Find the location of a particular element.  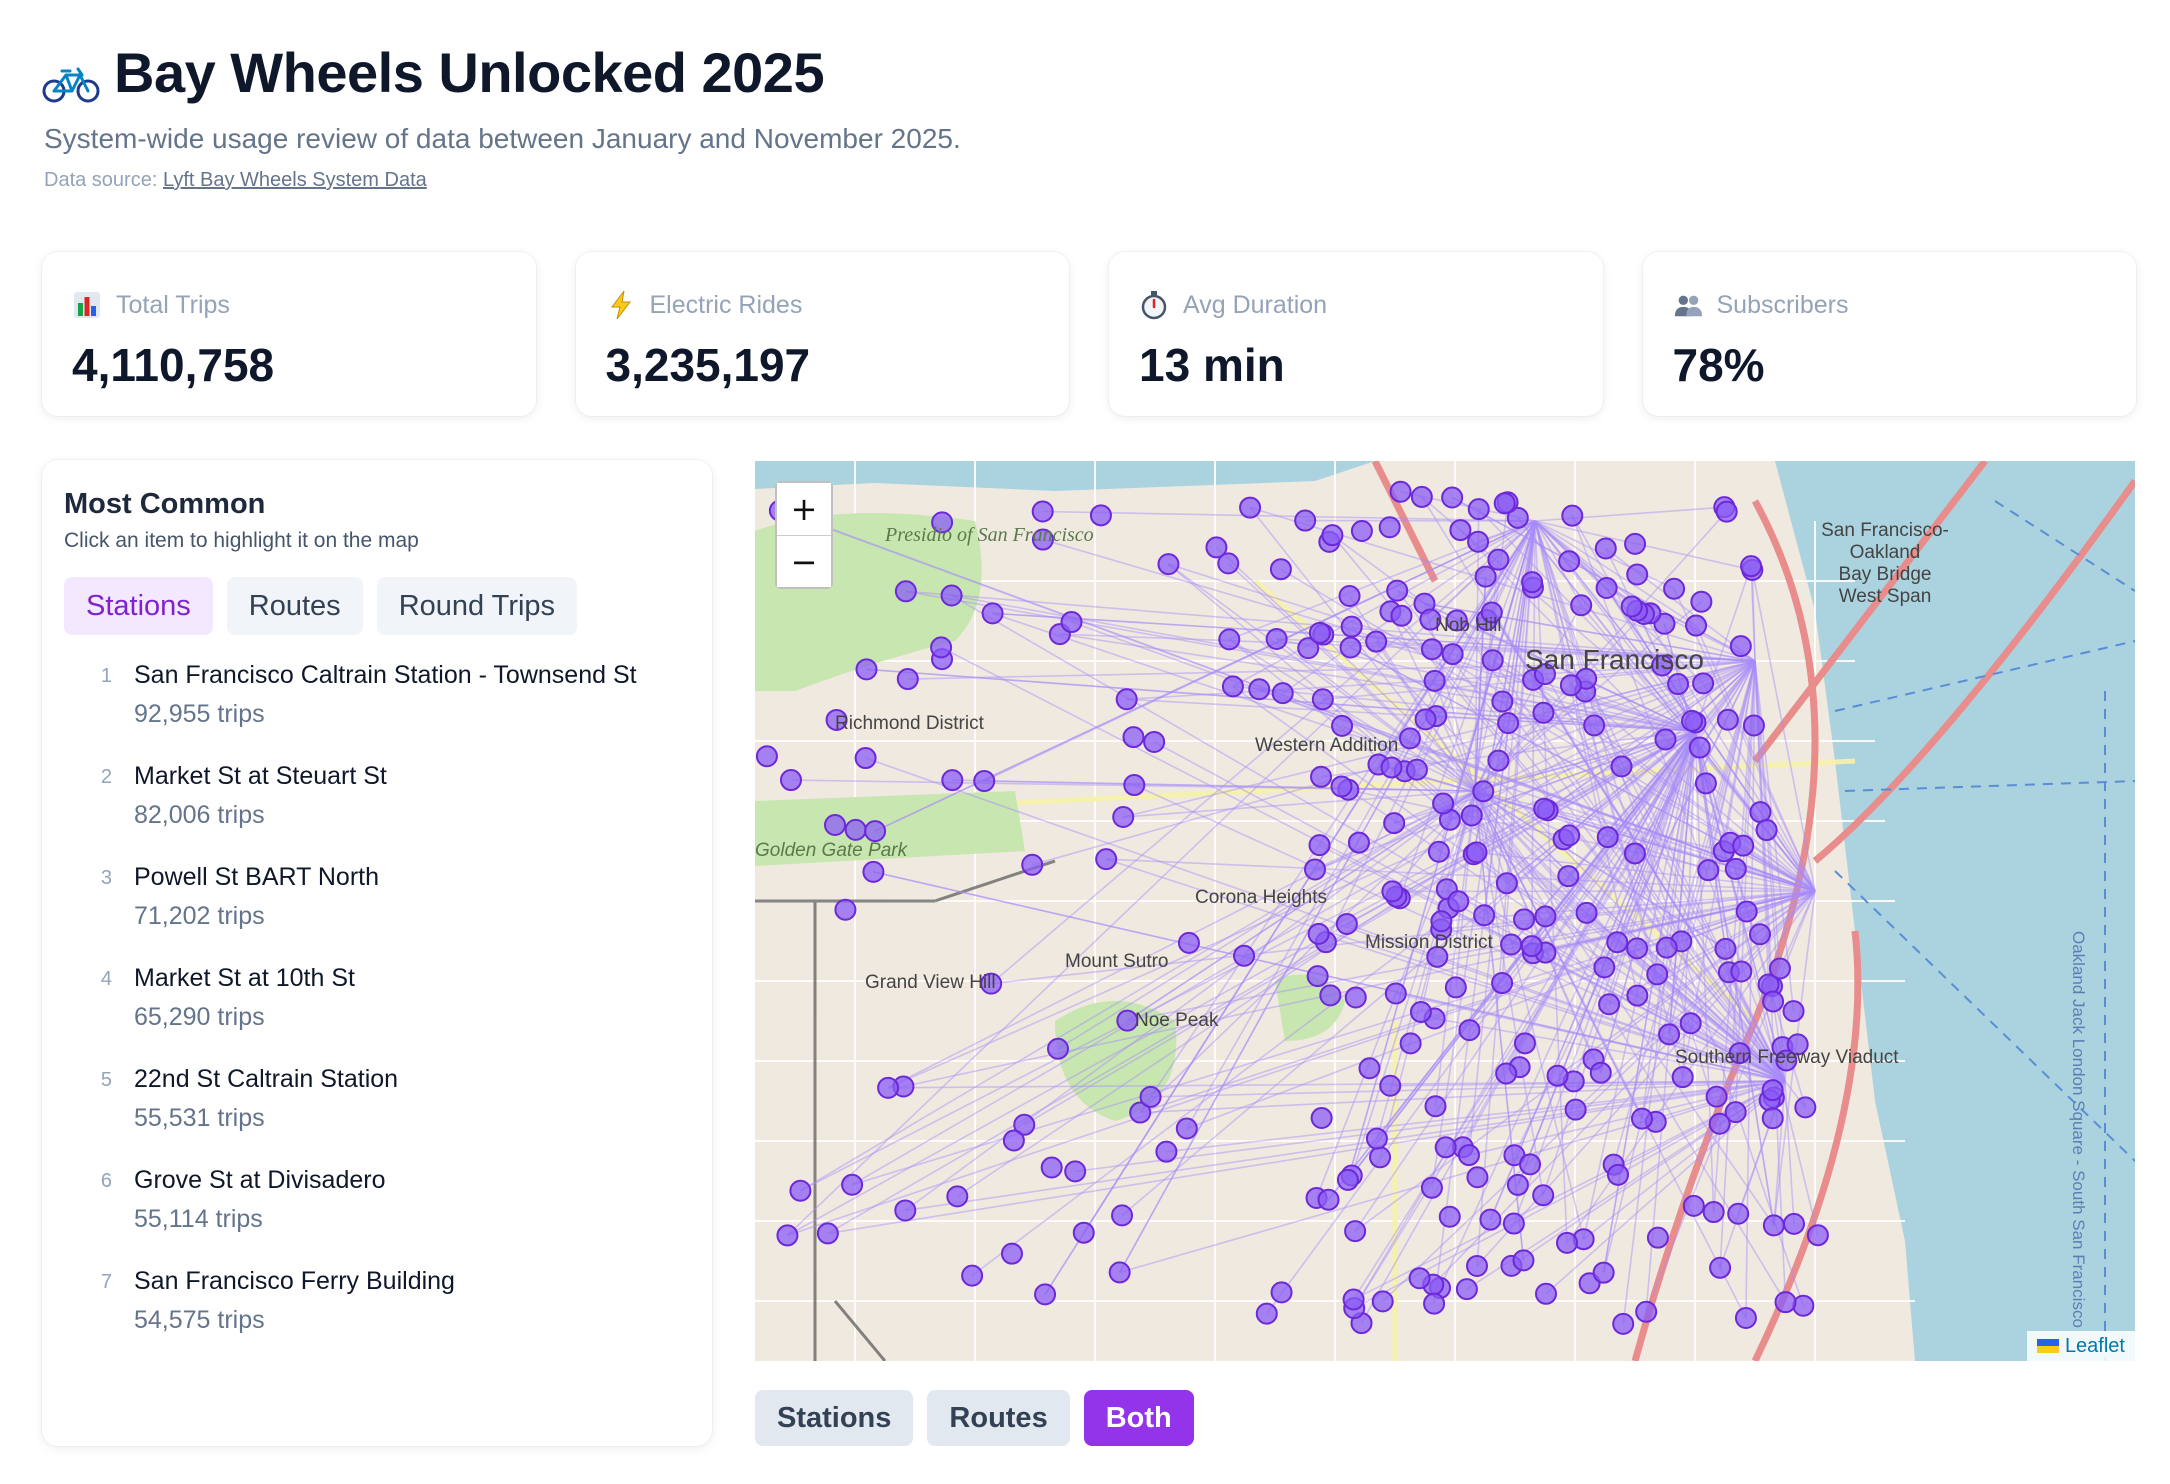

tab-routes: Routes is located at coordinates (294, 606).